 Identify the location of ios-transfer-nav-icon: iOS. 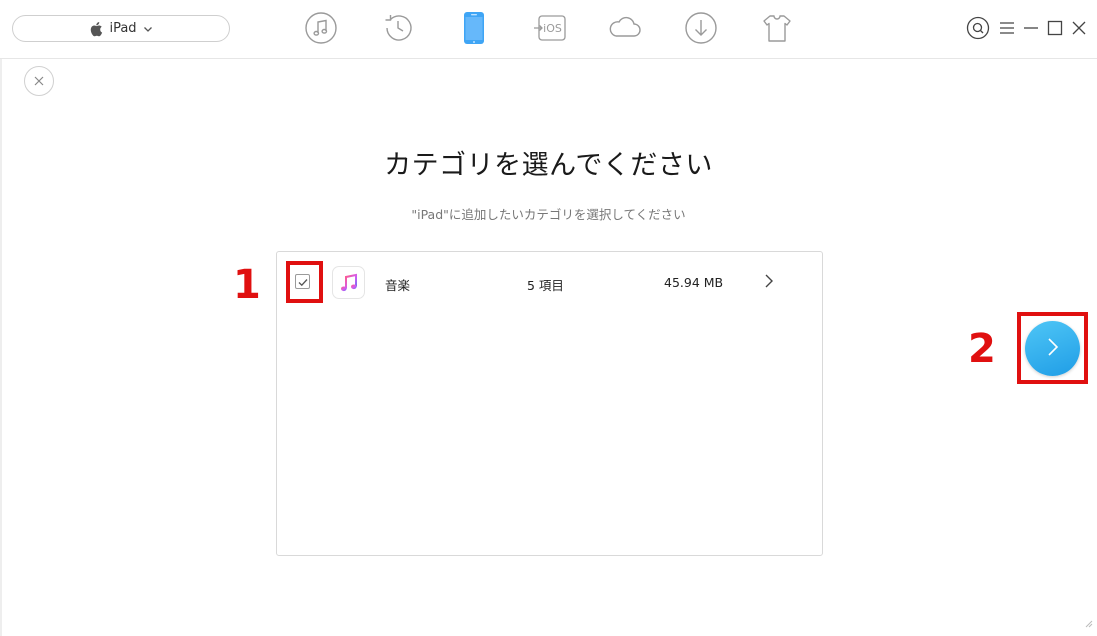
(550, 28).